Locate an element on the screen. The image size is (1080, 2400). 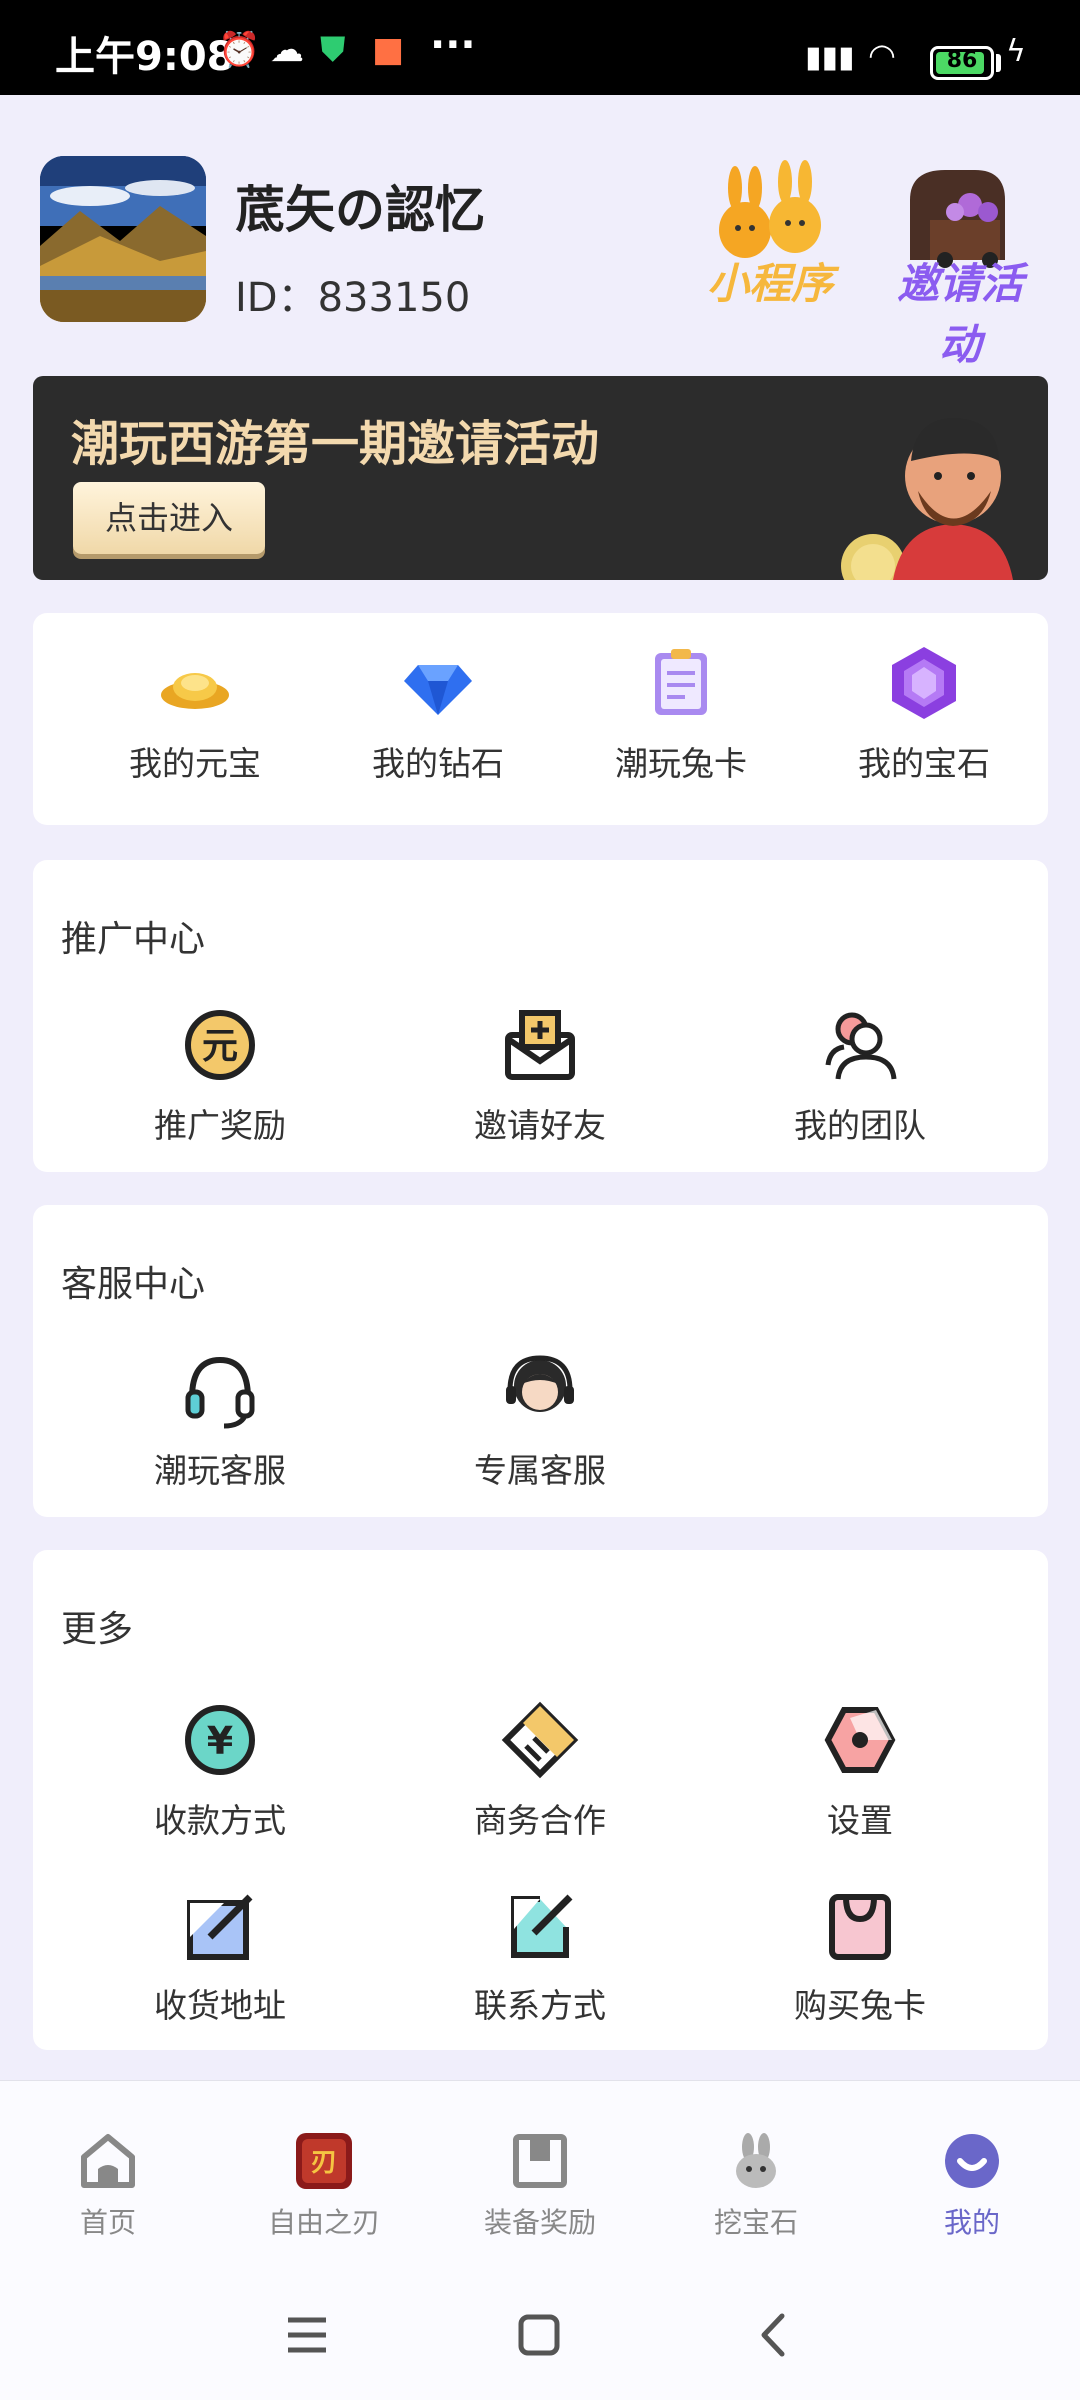
payment-method-label: 收款方式 is located at coordinates (220, 1820).